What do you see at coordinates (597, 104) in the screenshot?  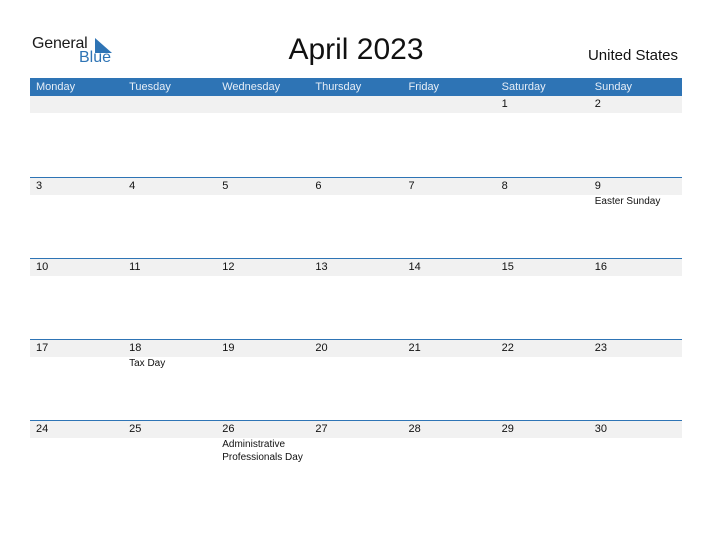 I see `day-number: 2` at bounding box center [597, 104].